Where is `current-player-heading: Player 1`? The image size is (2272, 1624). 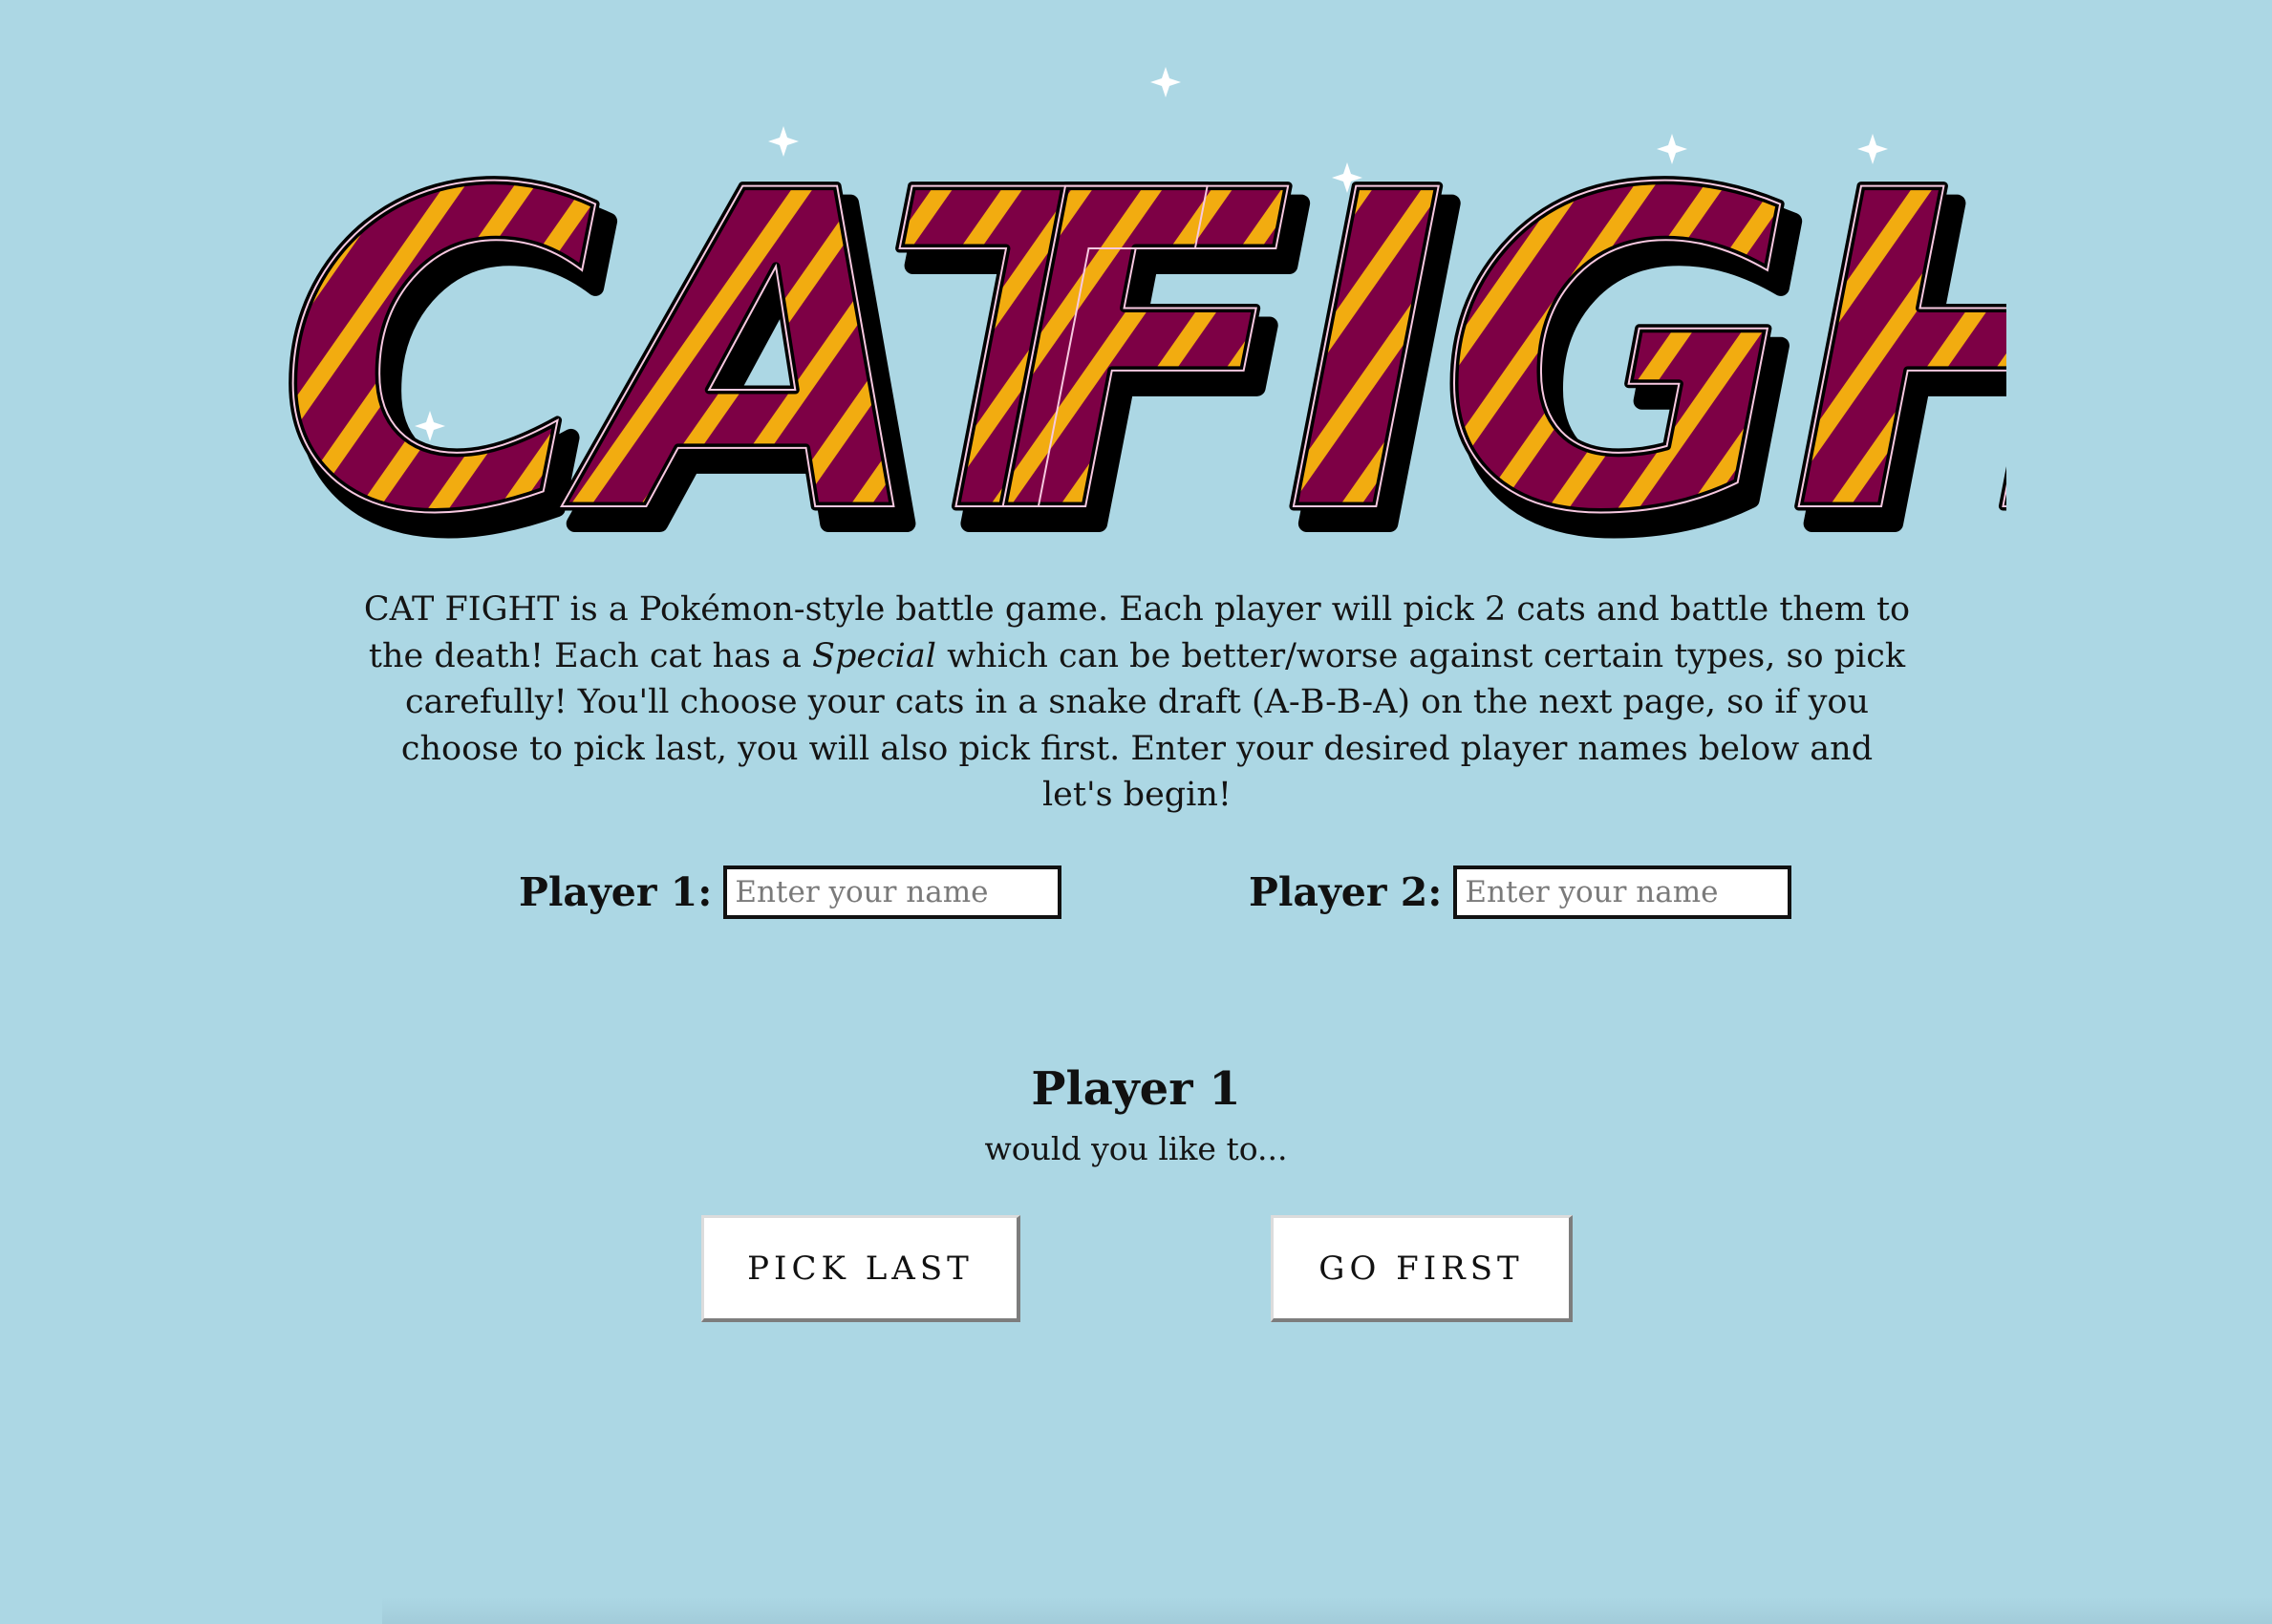 current-player-heading: Player 1 is located at coordinates (1136, 1089).